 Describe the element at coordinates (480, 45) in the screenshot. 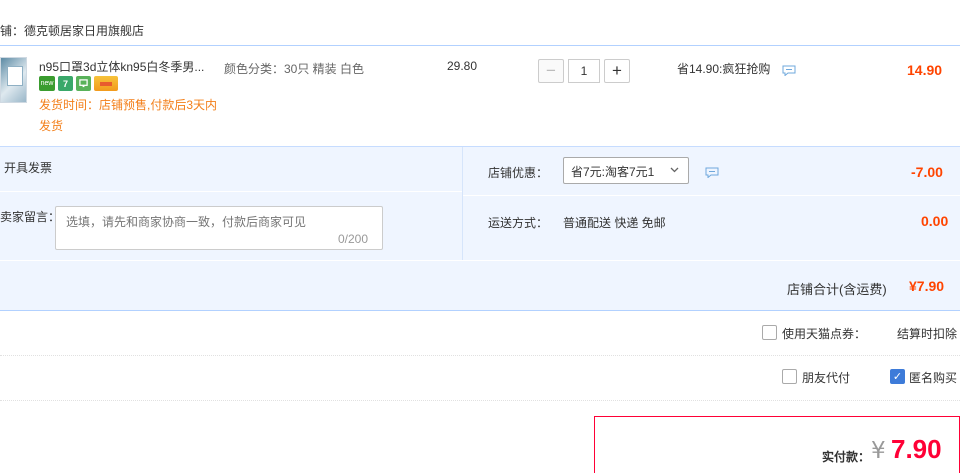

I see `header-divider` at that location.